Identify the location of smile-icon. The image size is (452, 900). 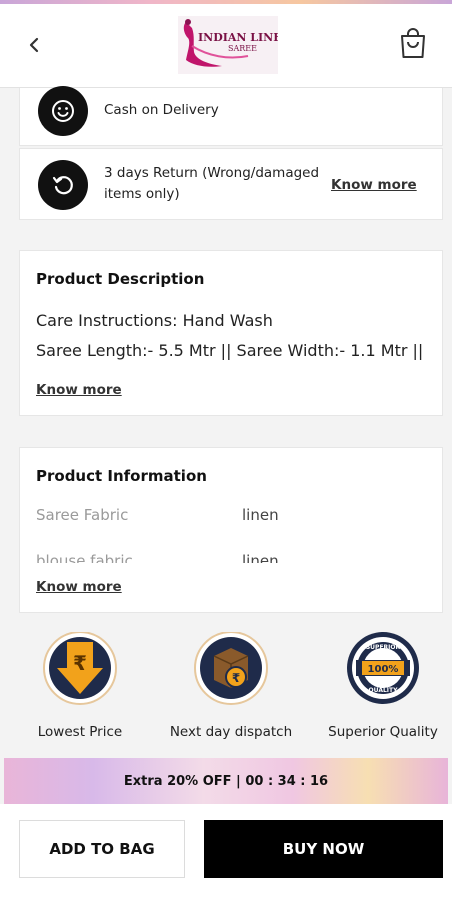
(63, 111).